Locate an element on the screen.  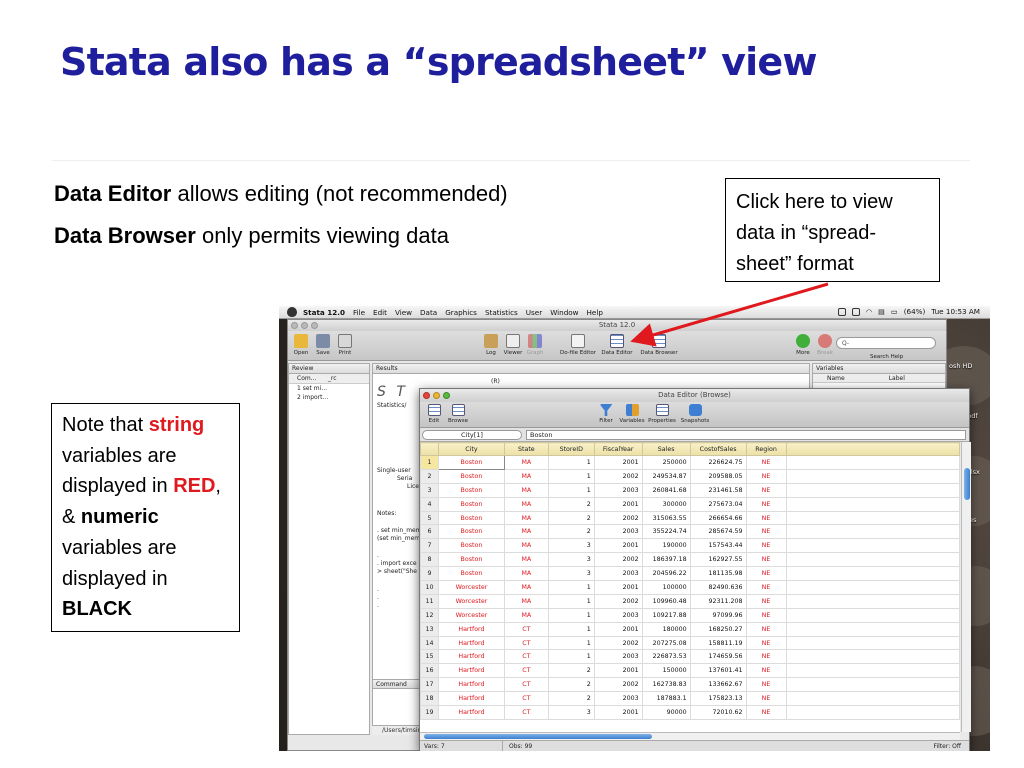
menu-edit: Edit is located at coordinates (380, 312).